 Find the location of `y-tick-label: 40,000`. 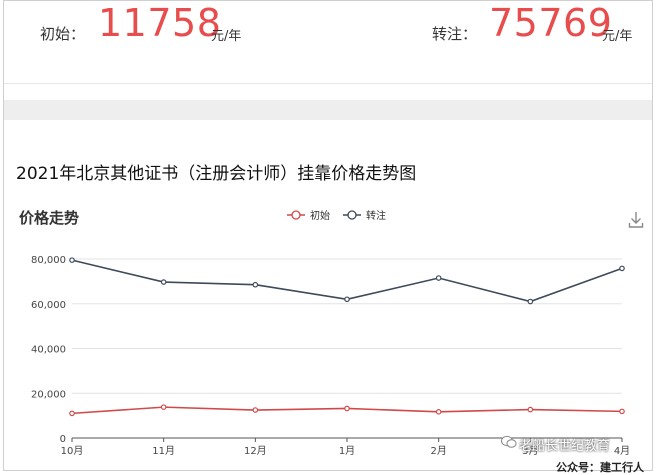

y-tick-label: 40,000 is located at coordinates (48, 350).